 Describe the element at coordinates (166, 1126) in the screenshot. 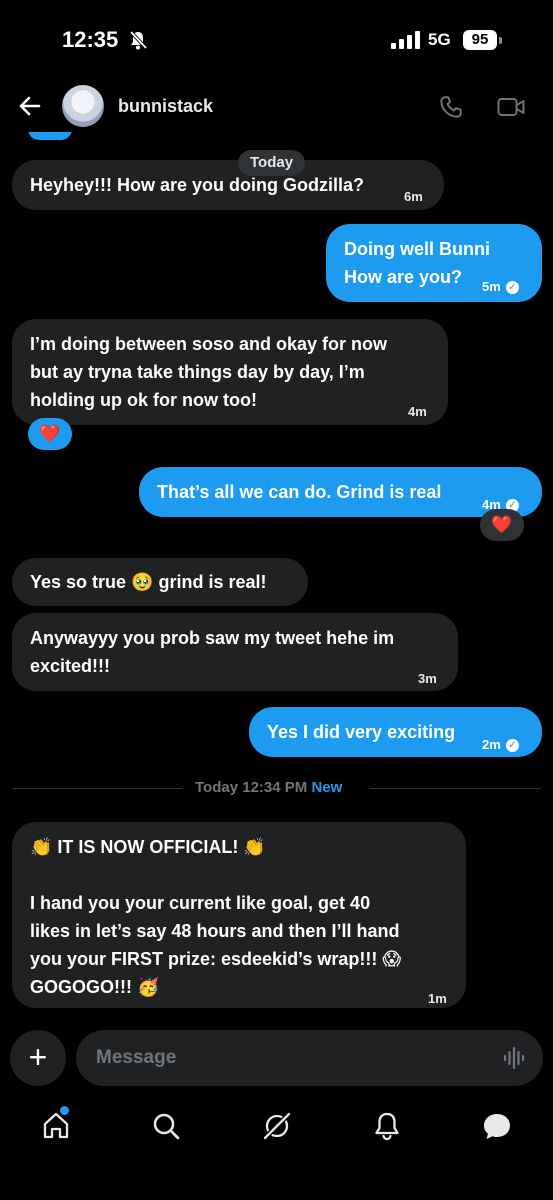

I see `search-icon` at that location.